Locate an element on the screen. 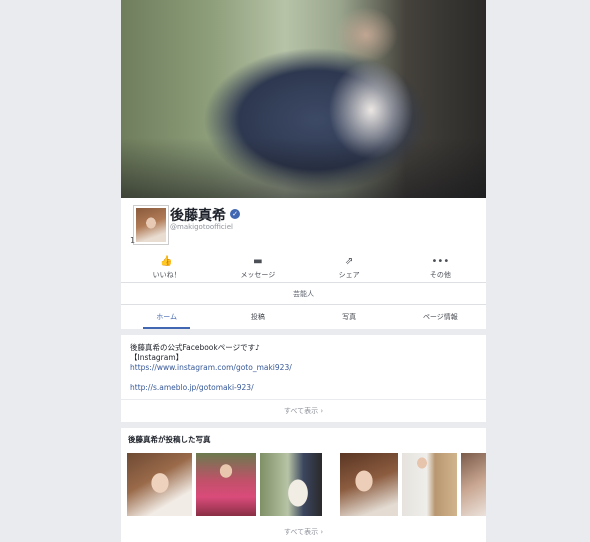 This screenshot has height=542, width=590. action-bar: 👍 いいね！ ▬ メッセージ ⇗ シェア ••• その他 is located at coordinates (303, 268).